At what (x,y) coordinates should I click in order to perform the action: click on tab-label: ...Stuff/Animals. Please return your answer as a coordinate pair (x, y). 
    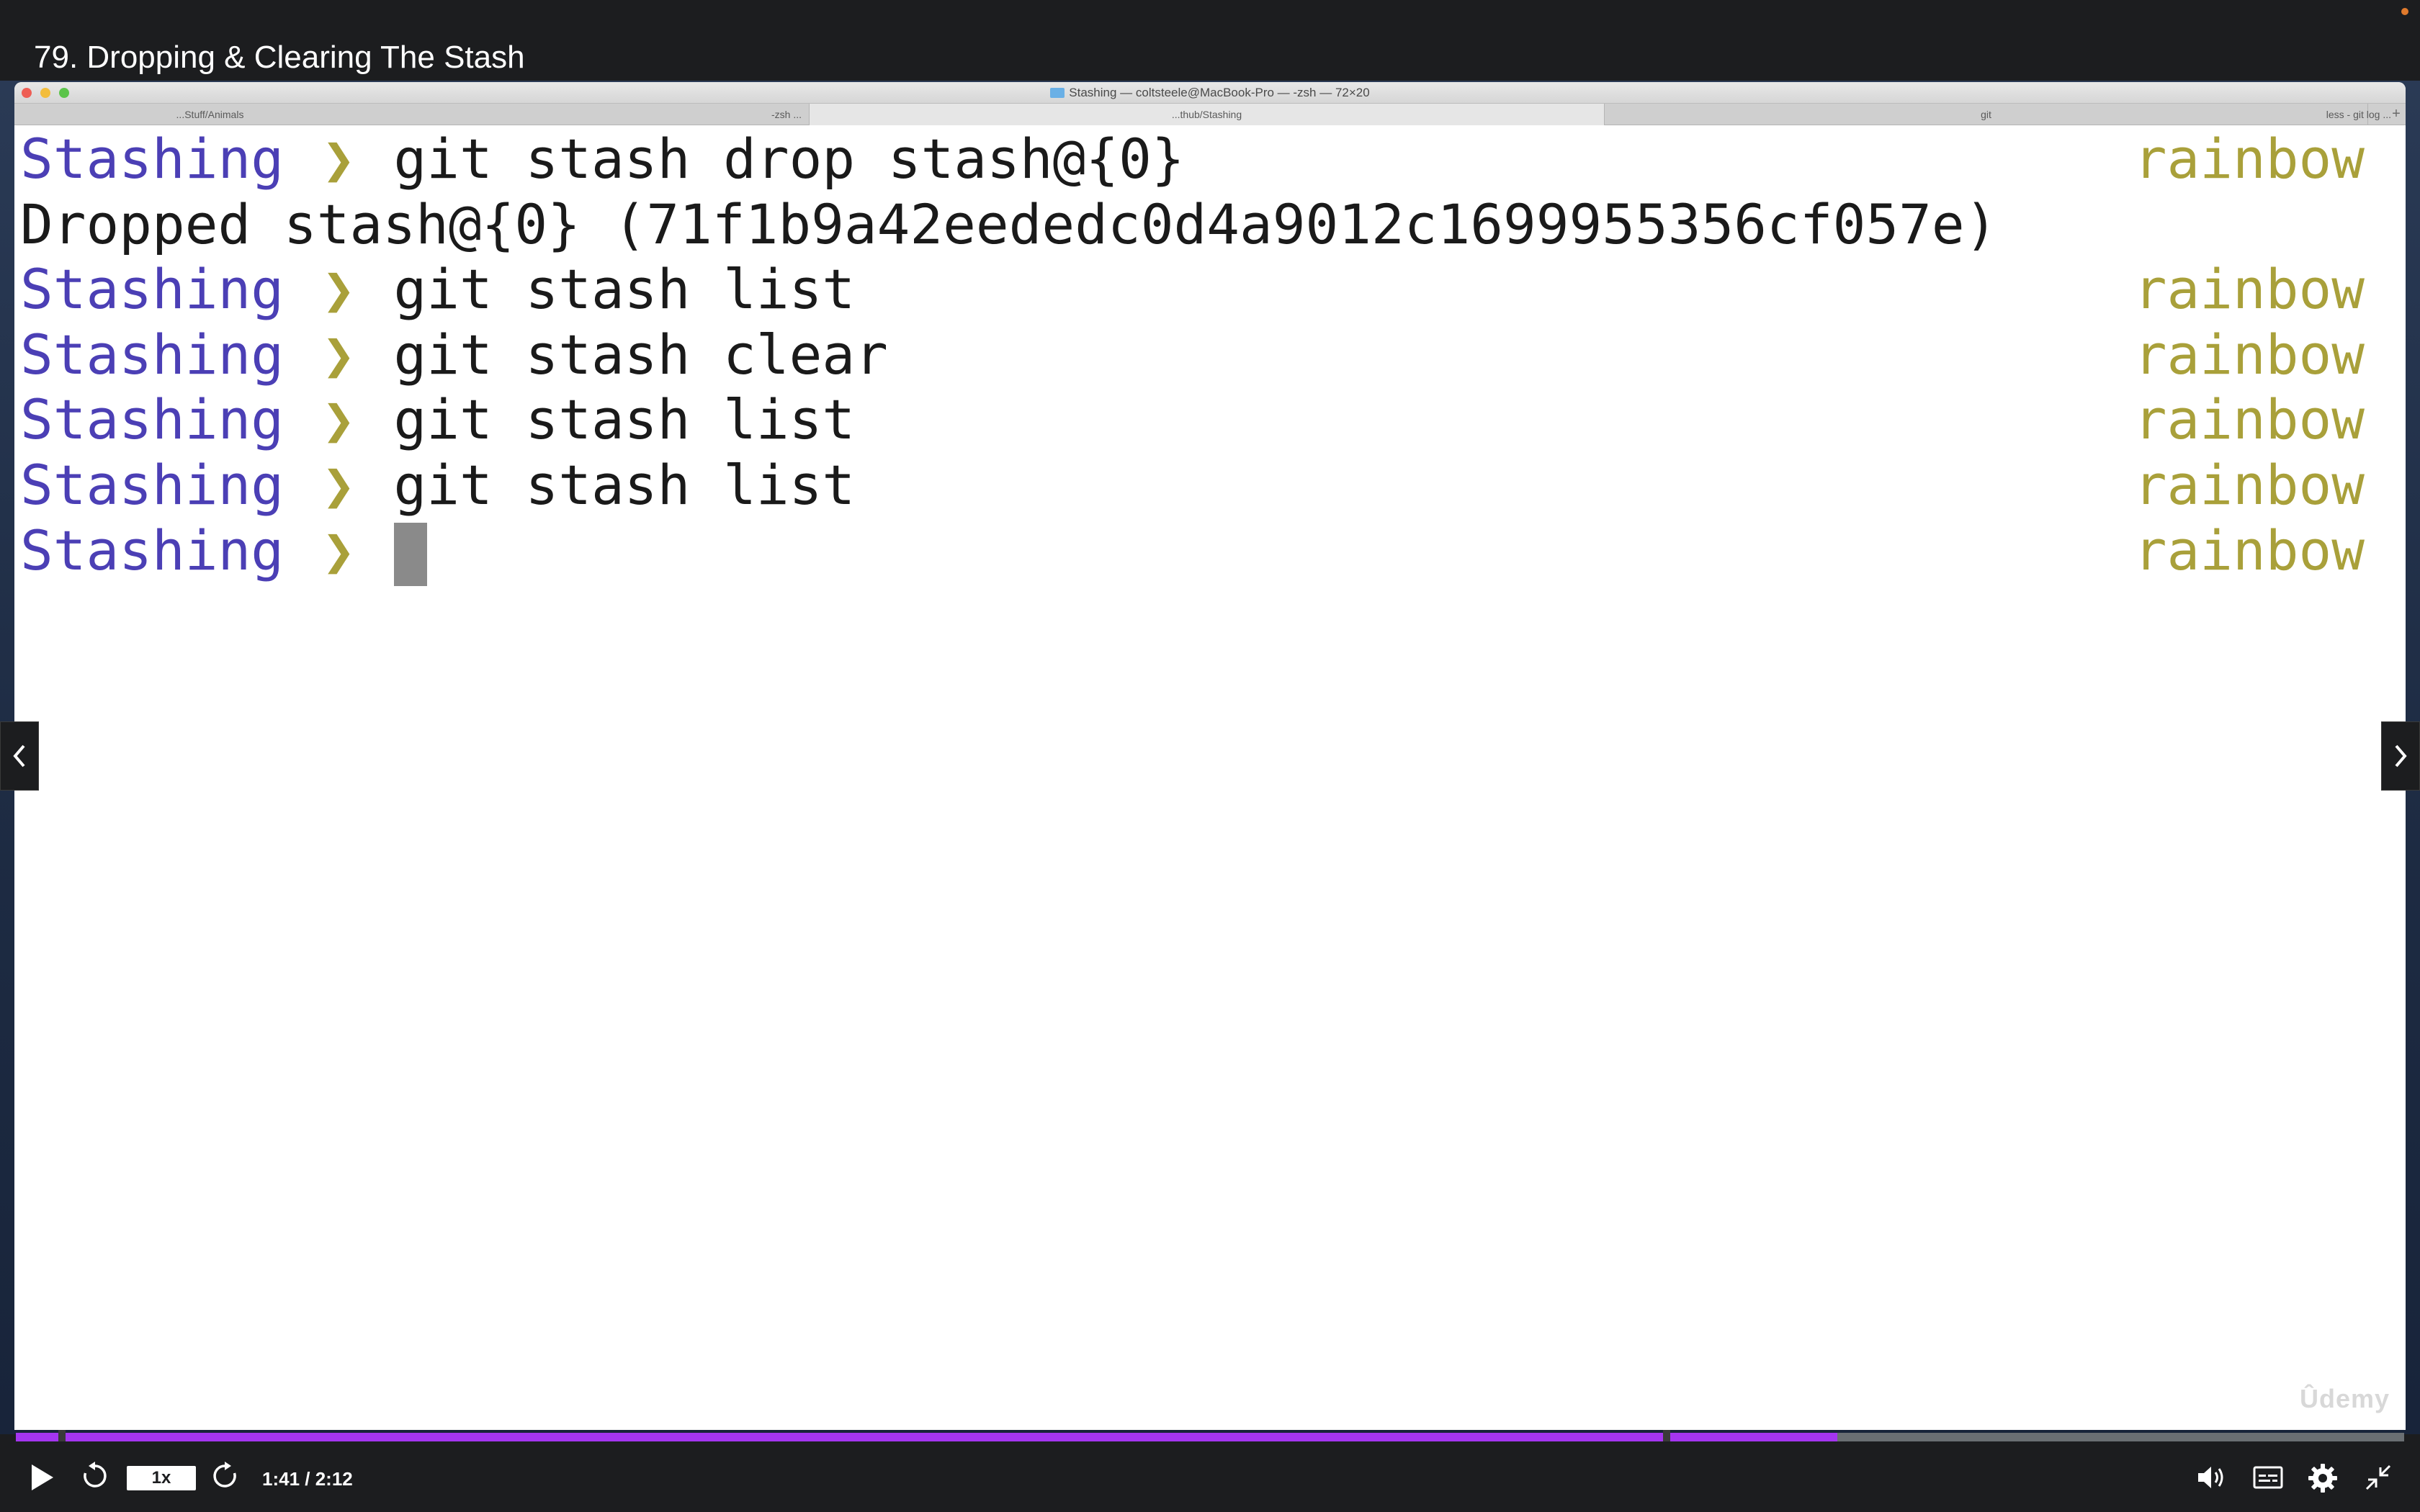
    Looking at the image, I should click on (210, 114).